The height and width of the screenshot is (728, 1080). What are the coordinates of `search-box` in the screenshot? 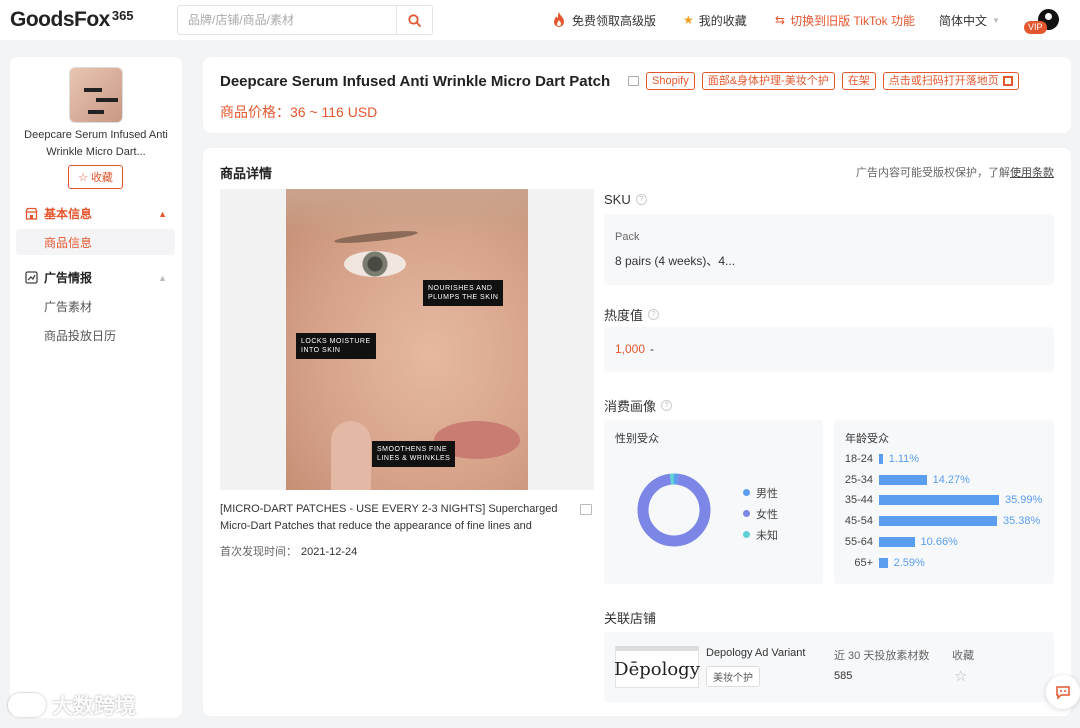 It's located at (305, 20).